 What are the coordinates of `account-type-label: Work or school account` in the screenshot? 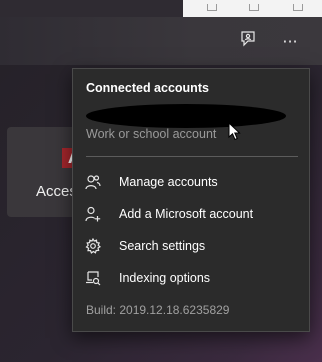 It's located at (151, 134).